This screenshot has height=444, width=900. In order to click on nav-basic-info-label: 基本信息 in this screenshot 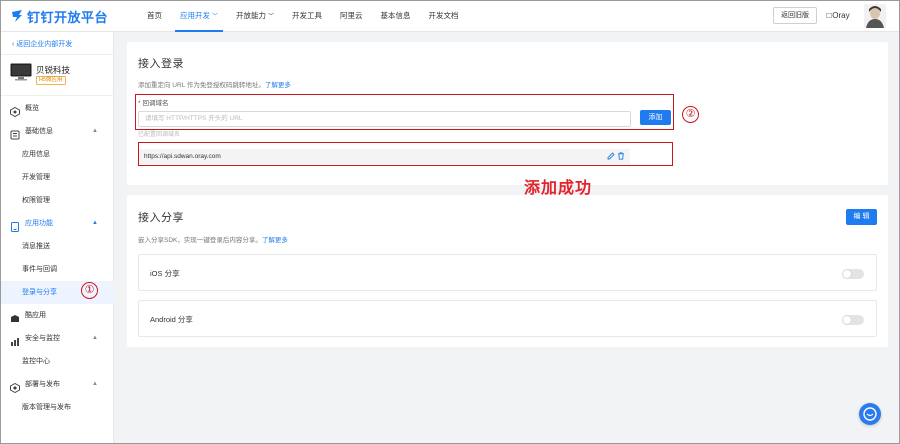, I will do `click(395, 15)`.